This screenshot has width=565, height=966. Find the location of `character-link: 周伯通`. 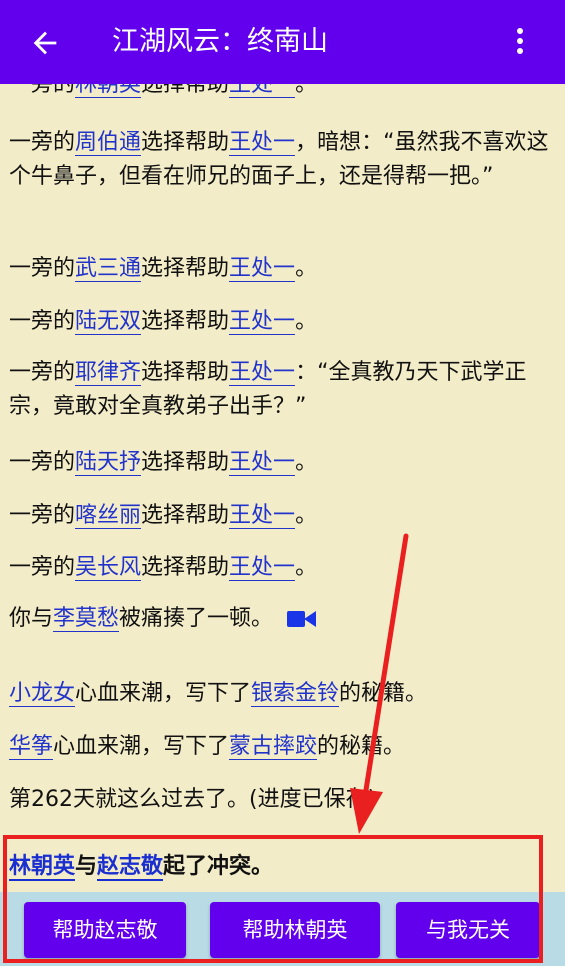

character-link: 周伯通 is located at coordinates (108, 143).